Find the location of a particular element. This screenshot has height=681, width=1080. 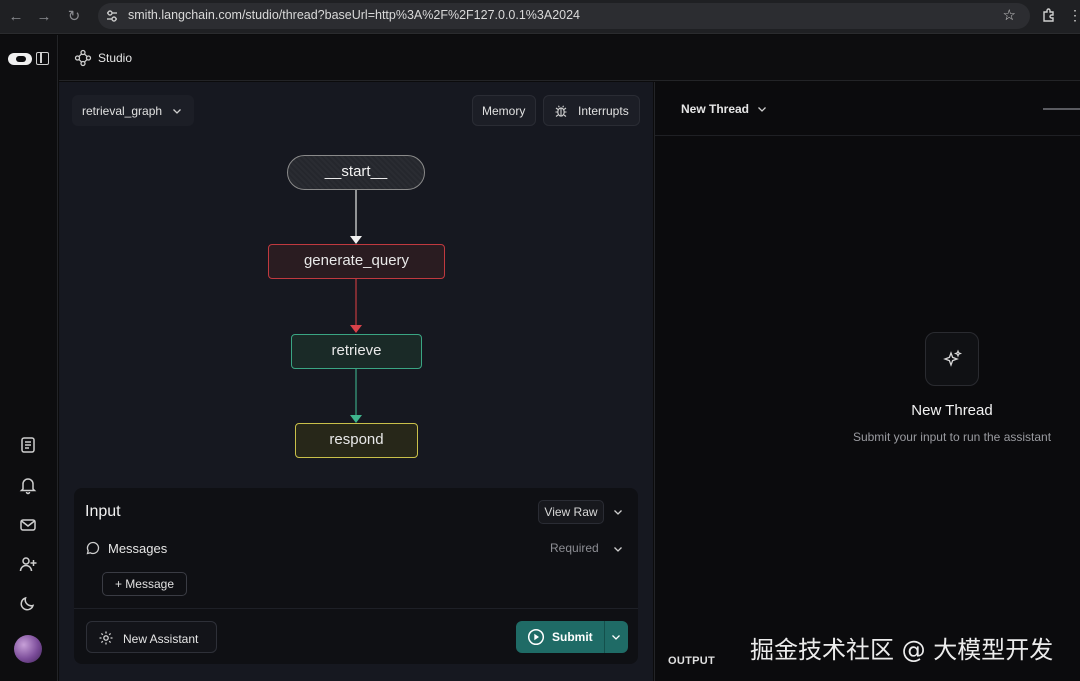

add-message-button: + Message is located at coordinates (144, 584).